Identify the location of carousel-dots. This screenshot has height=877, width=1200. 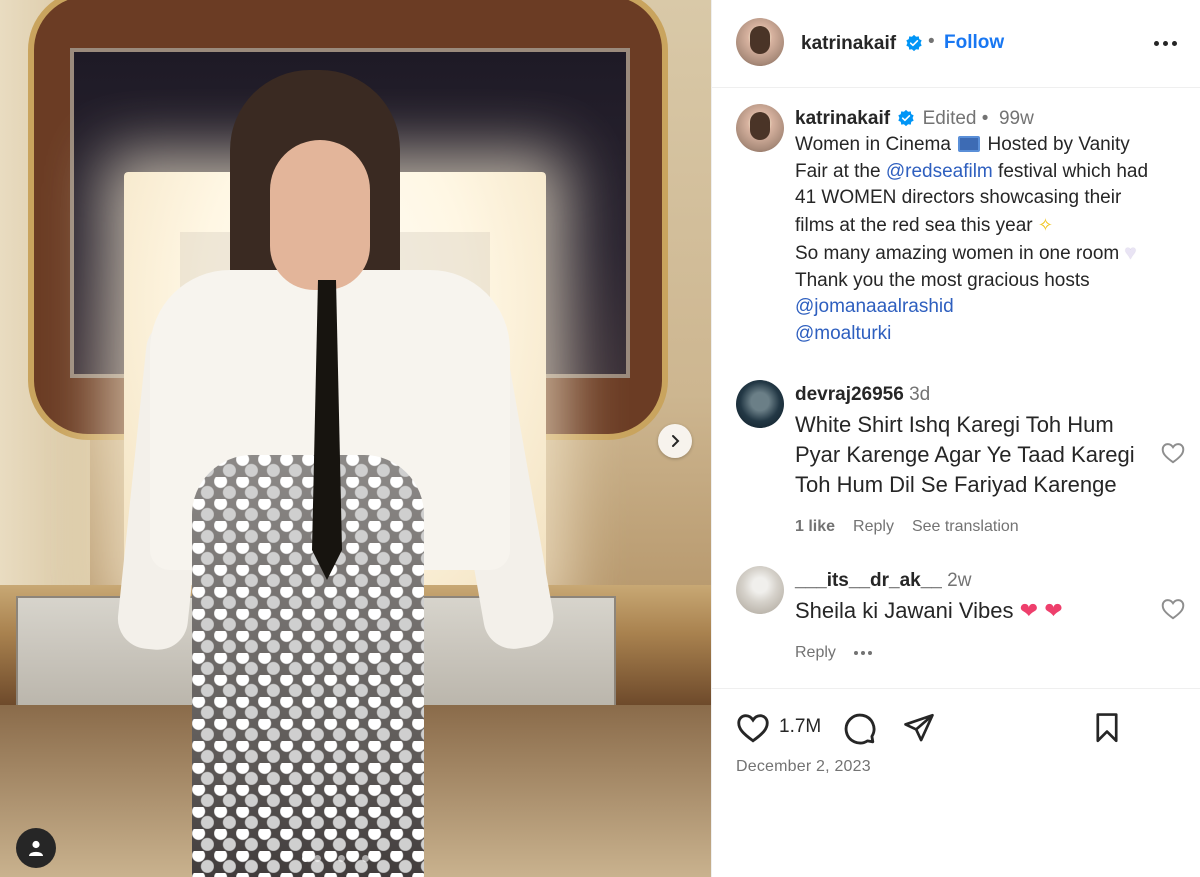
(335, 858).